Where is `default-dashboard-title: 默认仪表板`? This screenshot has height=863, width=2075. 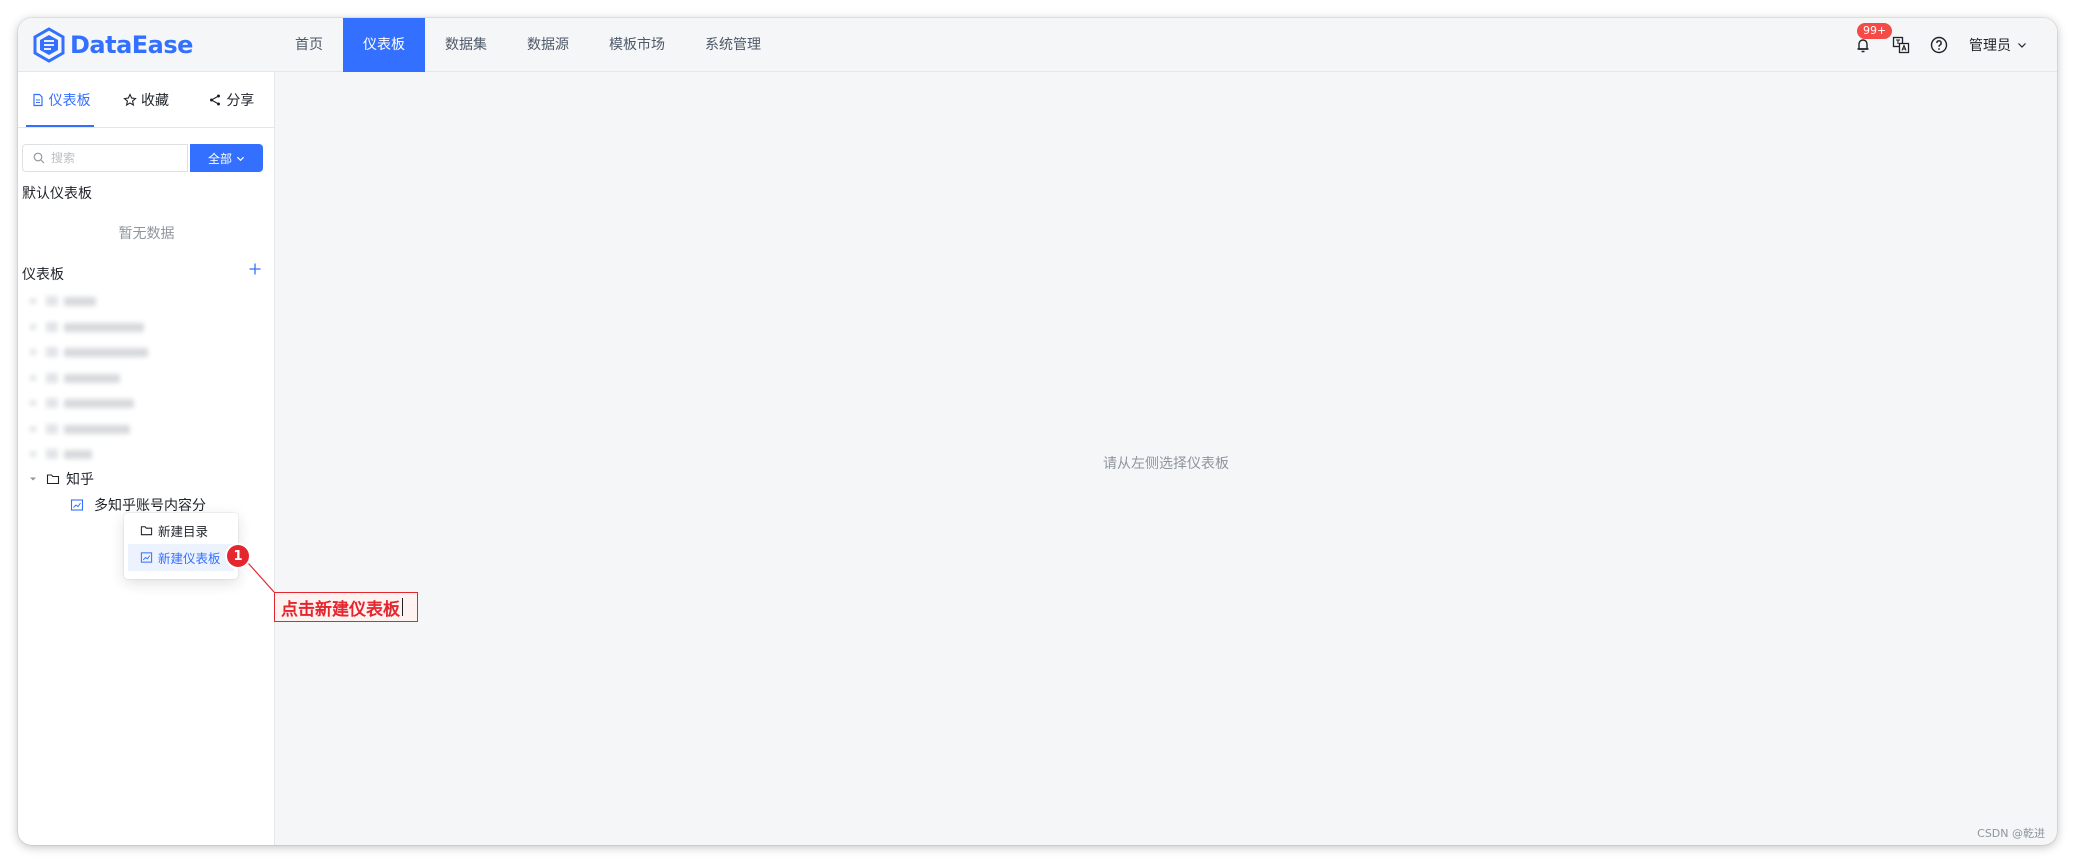
default-dashboard-title: 默认仪表板 is located at coordinates (57, 194).